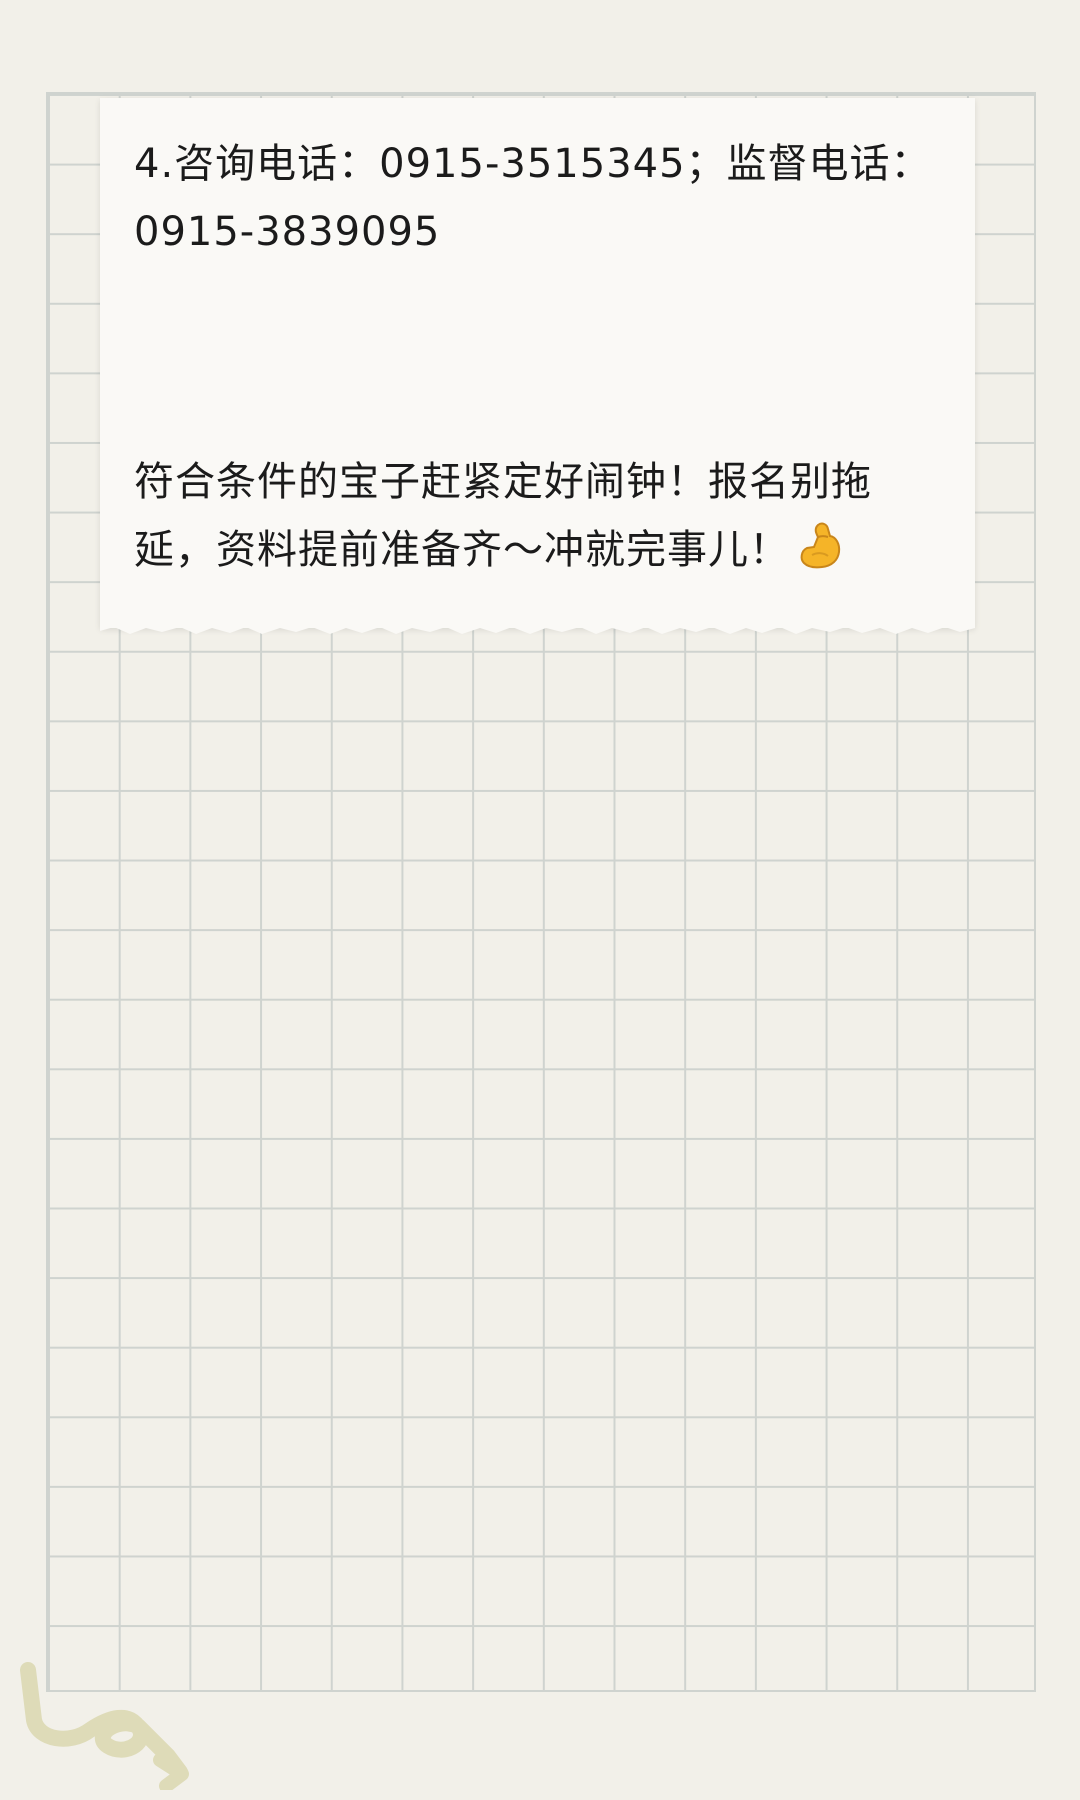  What do you see at coordinates (533, 198) in the screenshot?
I see `contact-info-text: 4.咨询电话：0915-3515345；监督电话：0915-3839095` at bounding box center [533, 198].